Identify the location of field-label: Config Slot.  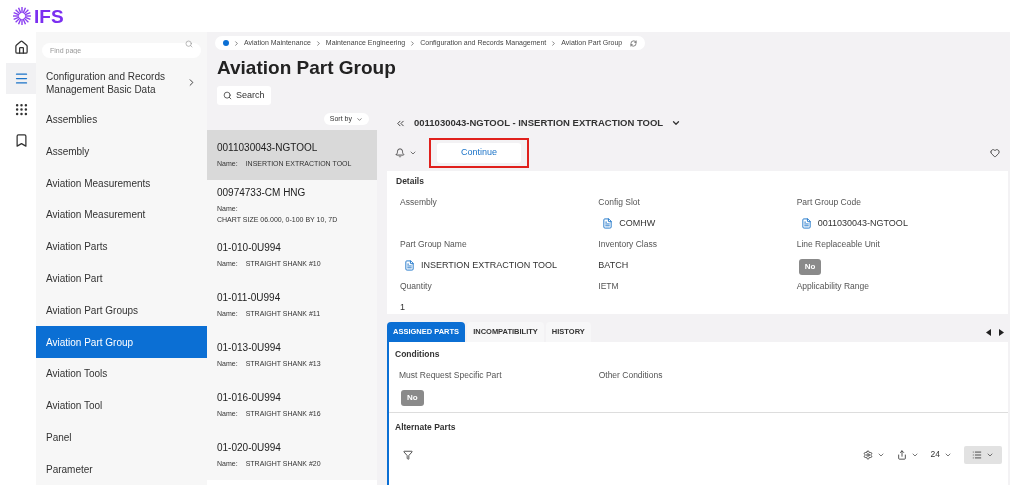
(619, 202).